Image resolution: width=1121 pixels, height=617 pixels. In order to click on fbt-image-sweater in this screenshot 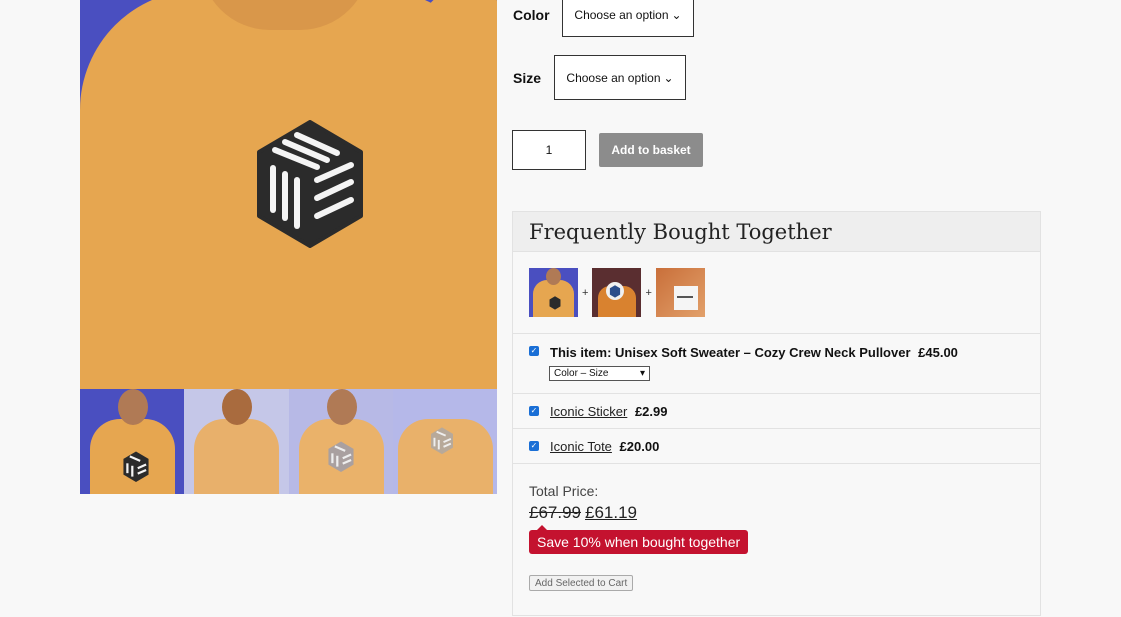, I will do `click(553, 292)`.